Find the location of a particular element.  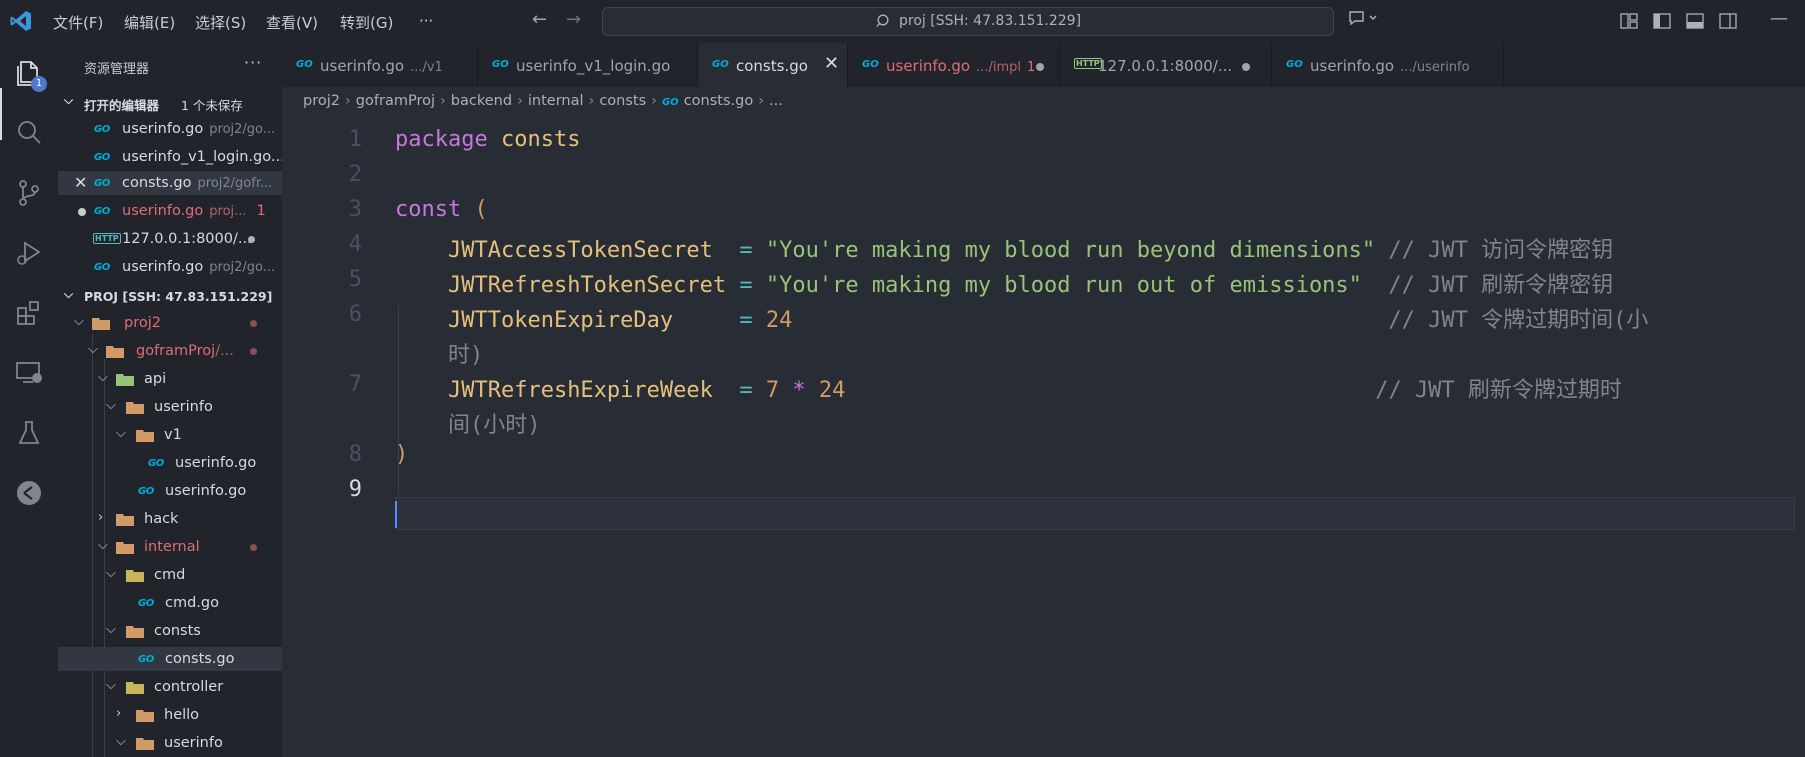

toggle-panel-icon is located at coordinates (1695, 21).